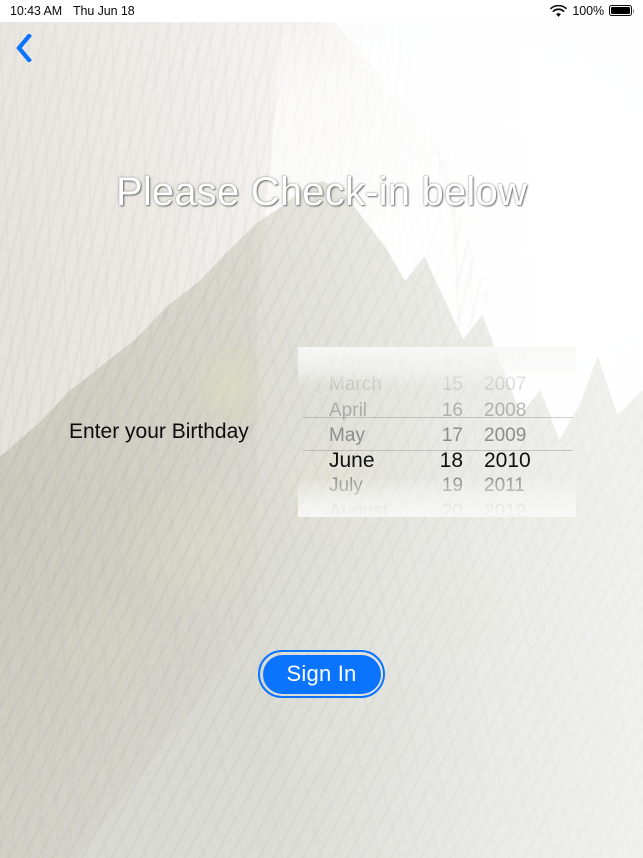  What do you see at coordinates (72, 11) in the screenshot?
I see `status-bar-left: 10:43 AM Thu Jun 18` at bounding box center [72, 11].